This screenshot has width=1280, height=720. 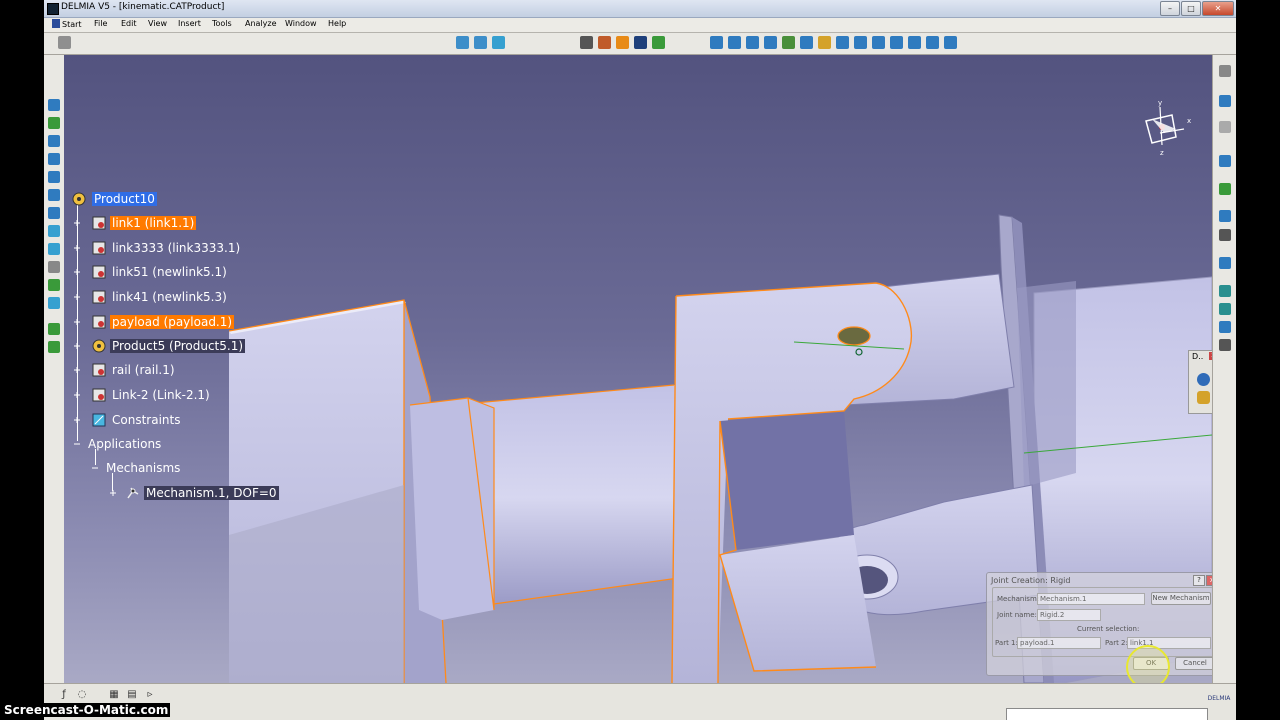 I want to click on manipulate-icon, so click(x=1225, y=189).